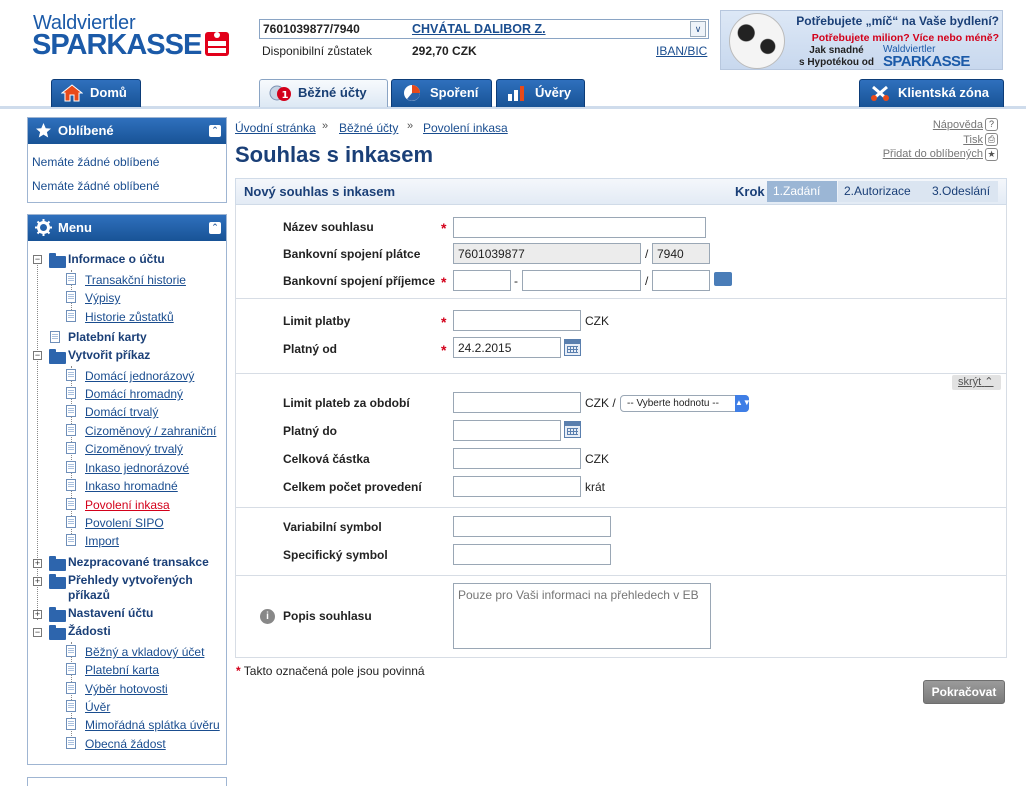 Image resolution: width=1026 pixels, height=786 pixels. I want to click on menu-import: Import, so click(102, 541).